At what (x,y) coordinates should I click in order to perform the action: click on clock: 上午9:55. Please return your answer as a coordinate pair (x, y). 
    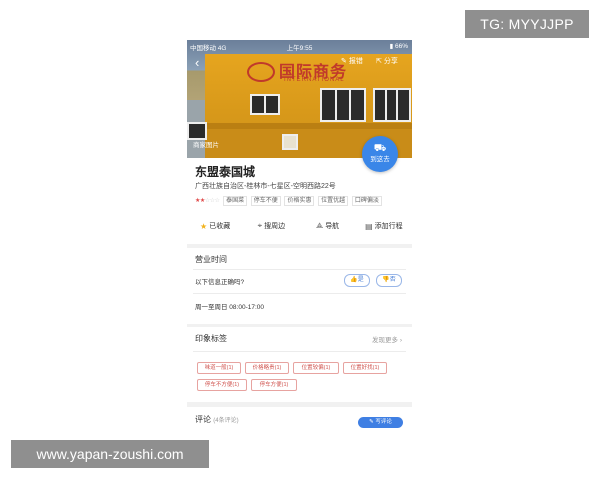
    Looking at the image, I should click on (299, 48).